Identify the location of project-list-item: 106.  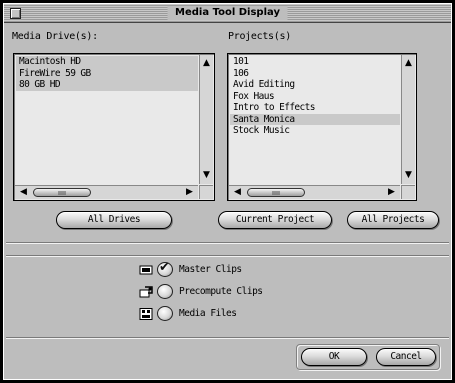
(315, 74).